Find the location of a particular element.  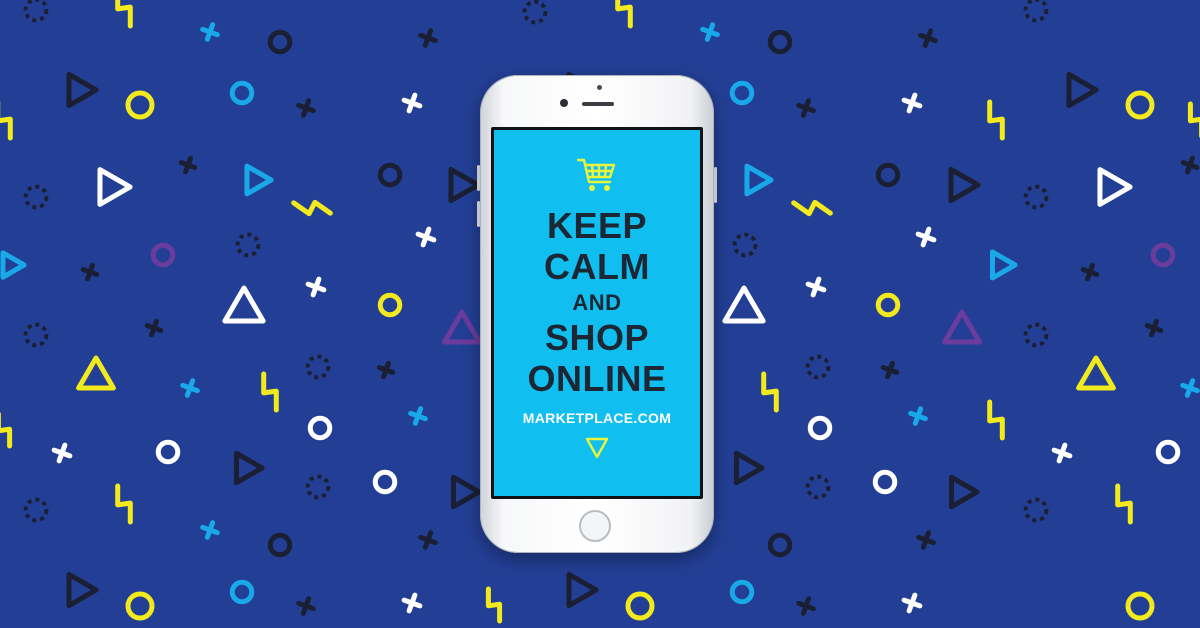

home-button is located at coordinates (595, 526).